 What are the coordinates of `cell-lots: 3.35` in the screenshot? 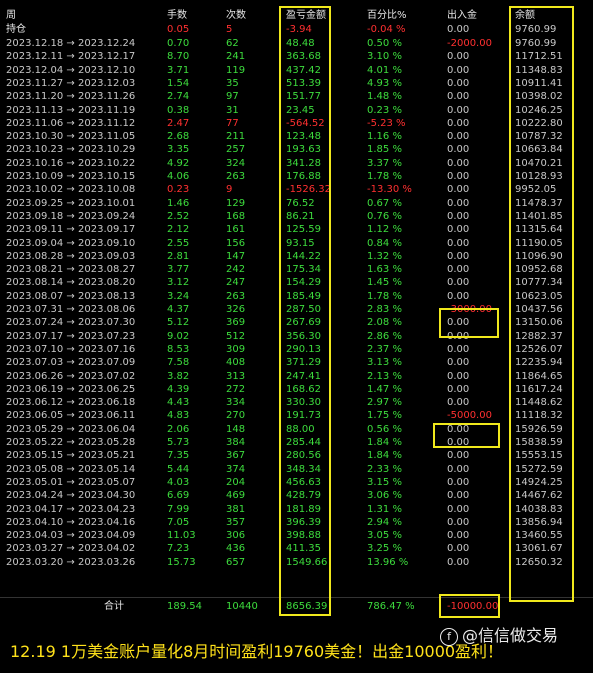 It's located at (178, 150).